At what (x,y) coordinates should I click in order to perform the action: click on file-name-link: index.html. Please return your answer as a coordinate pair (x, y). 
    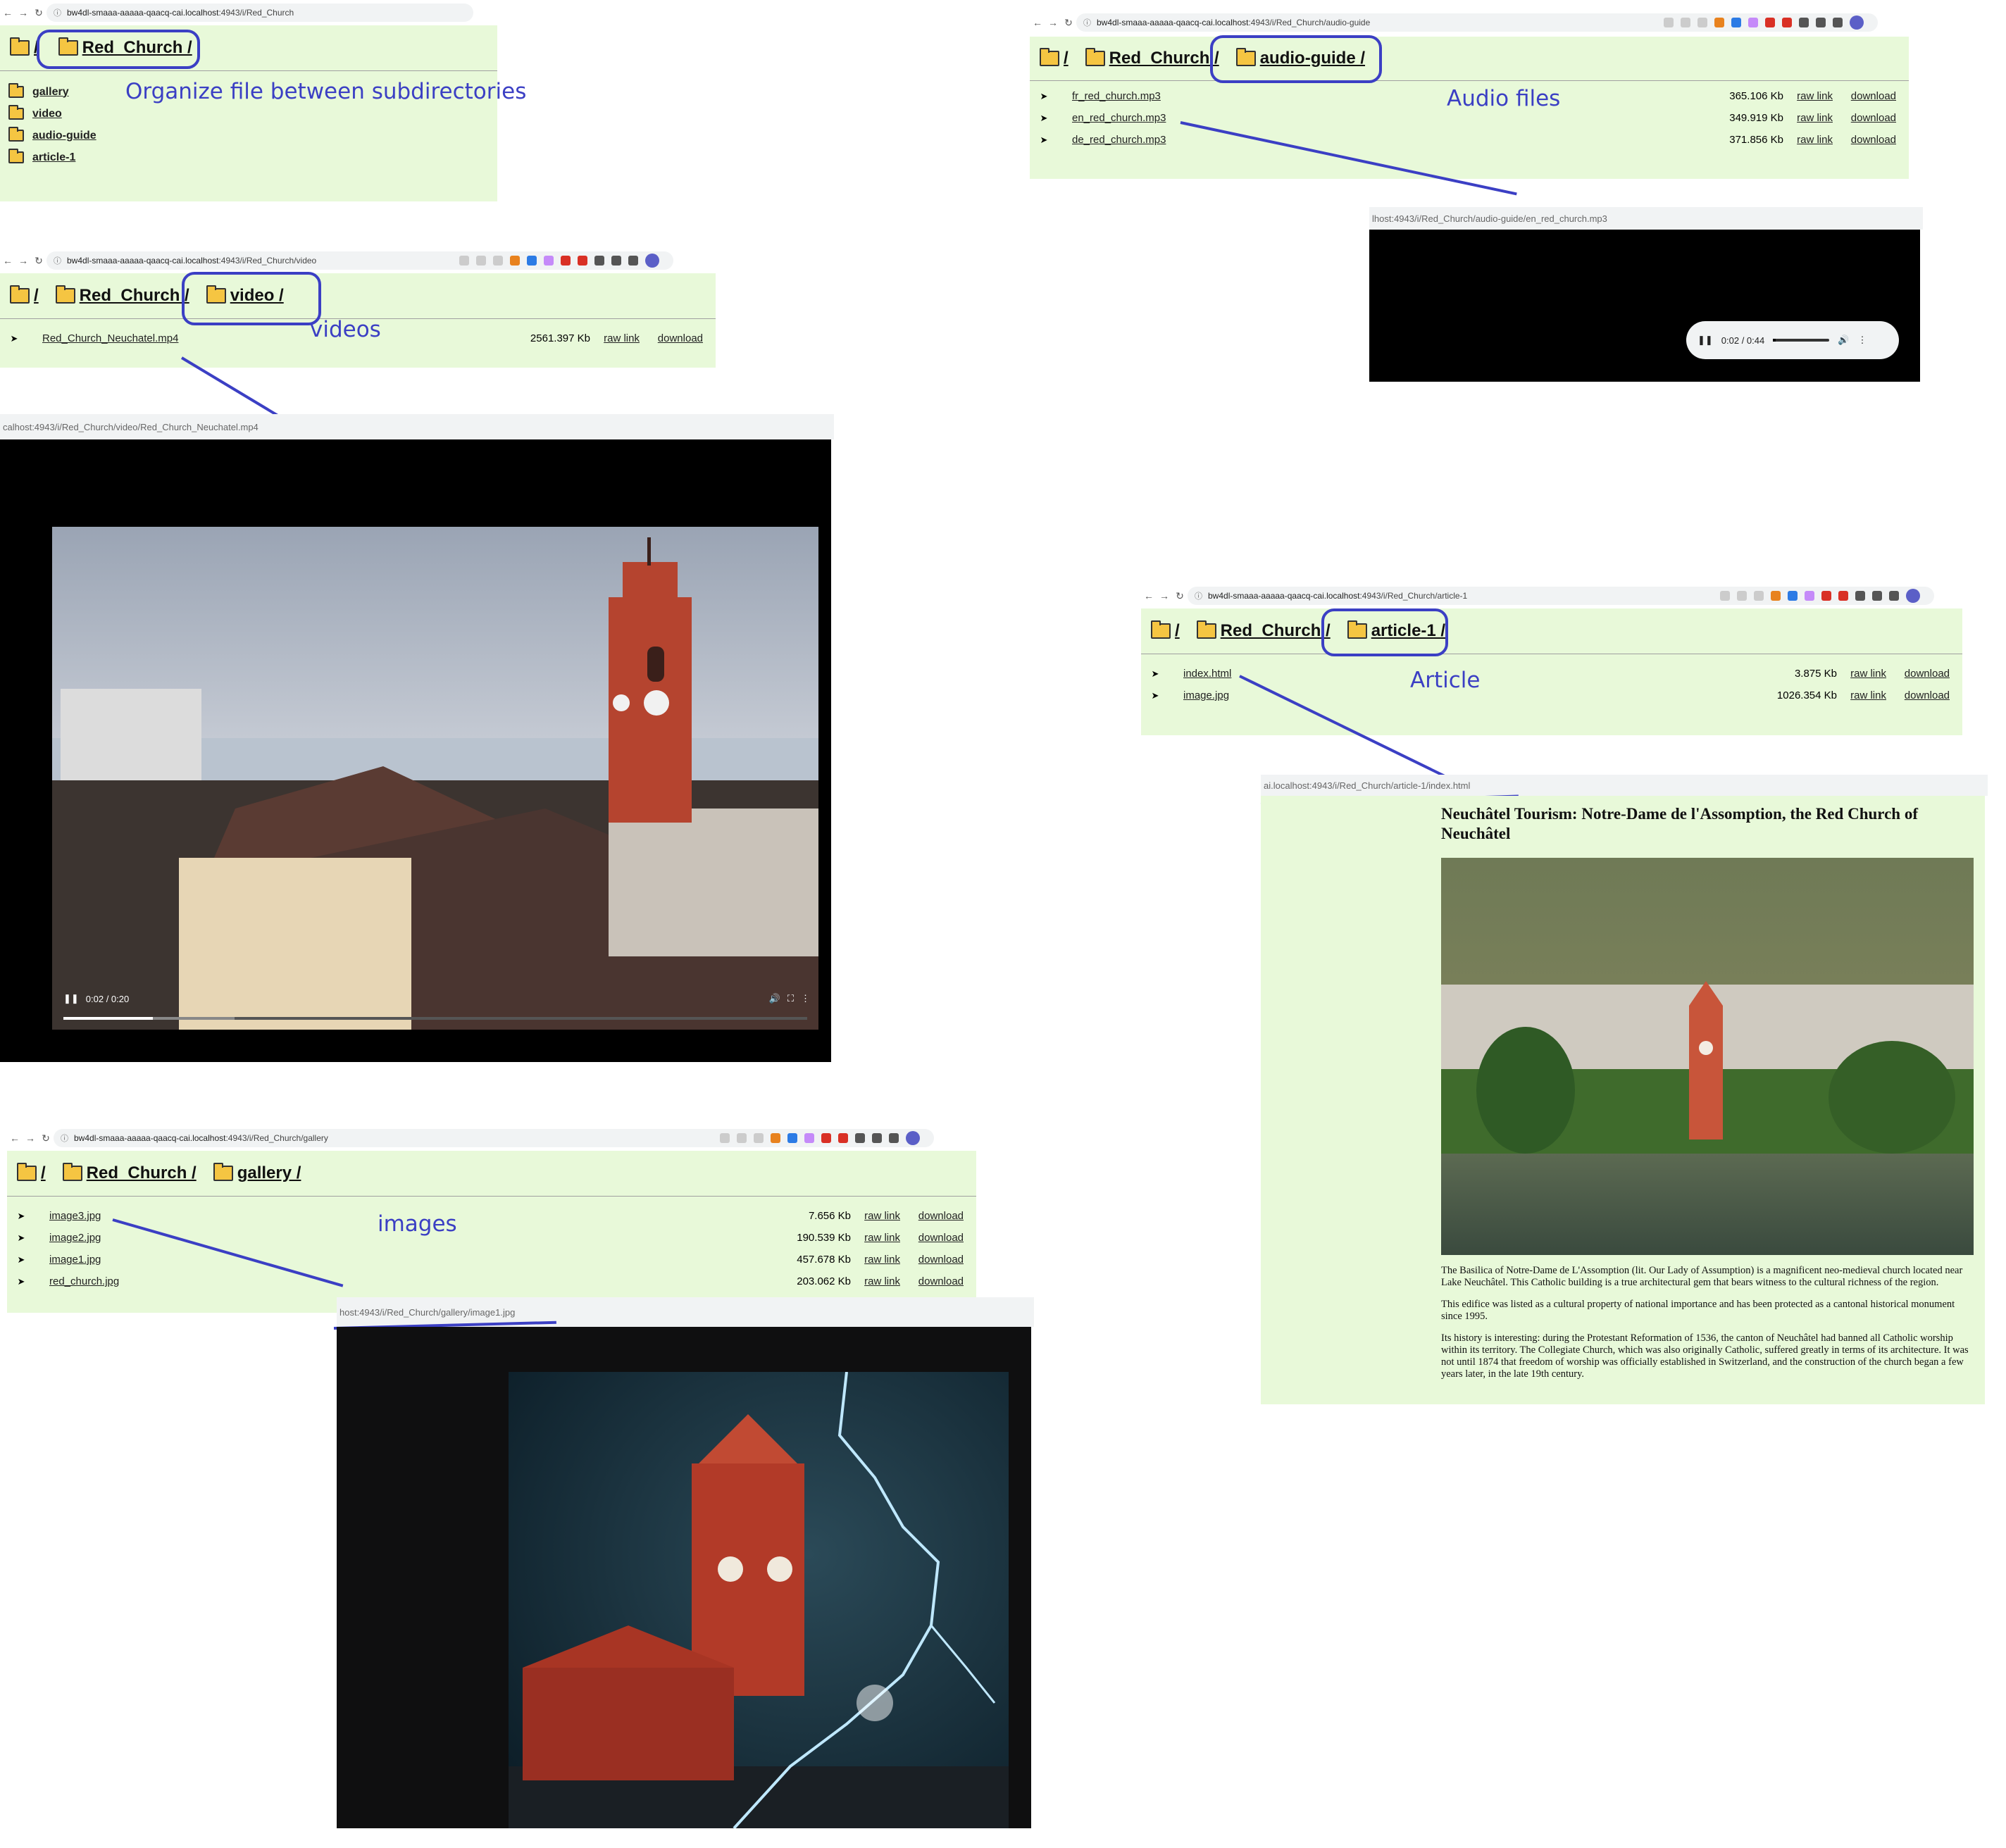
    Looking at the image, I should click on (1207, 674).